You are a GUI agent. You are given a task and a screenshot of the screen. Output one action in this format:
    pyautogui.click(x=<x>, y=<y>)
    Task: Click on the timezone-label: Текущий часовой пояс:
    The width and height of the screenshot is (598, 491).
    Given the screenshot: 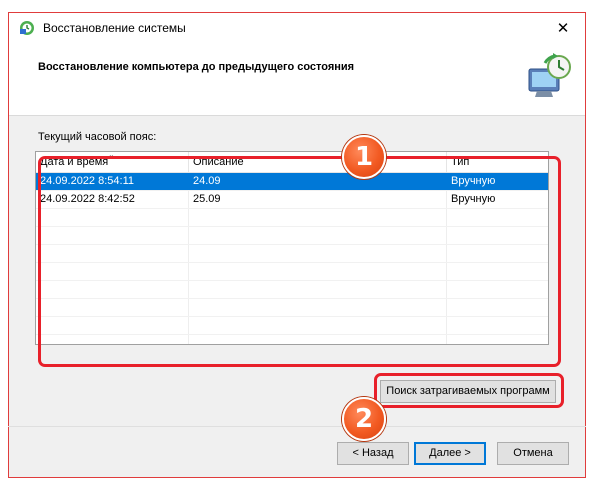 What is the action you would take?
    pyautogui.click(x=97, y=137)
    